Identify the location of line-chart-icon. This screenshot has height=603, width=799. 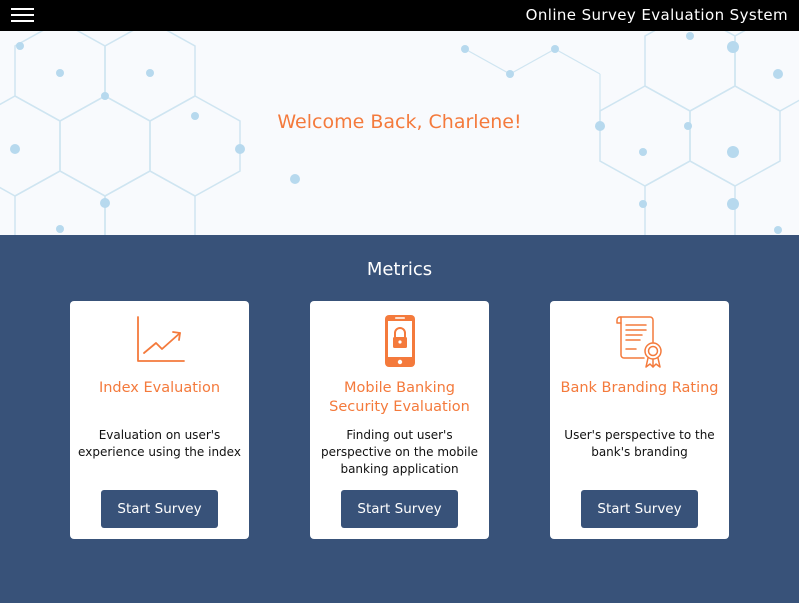
(160, 341).